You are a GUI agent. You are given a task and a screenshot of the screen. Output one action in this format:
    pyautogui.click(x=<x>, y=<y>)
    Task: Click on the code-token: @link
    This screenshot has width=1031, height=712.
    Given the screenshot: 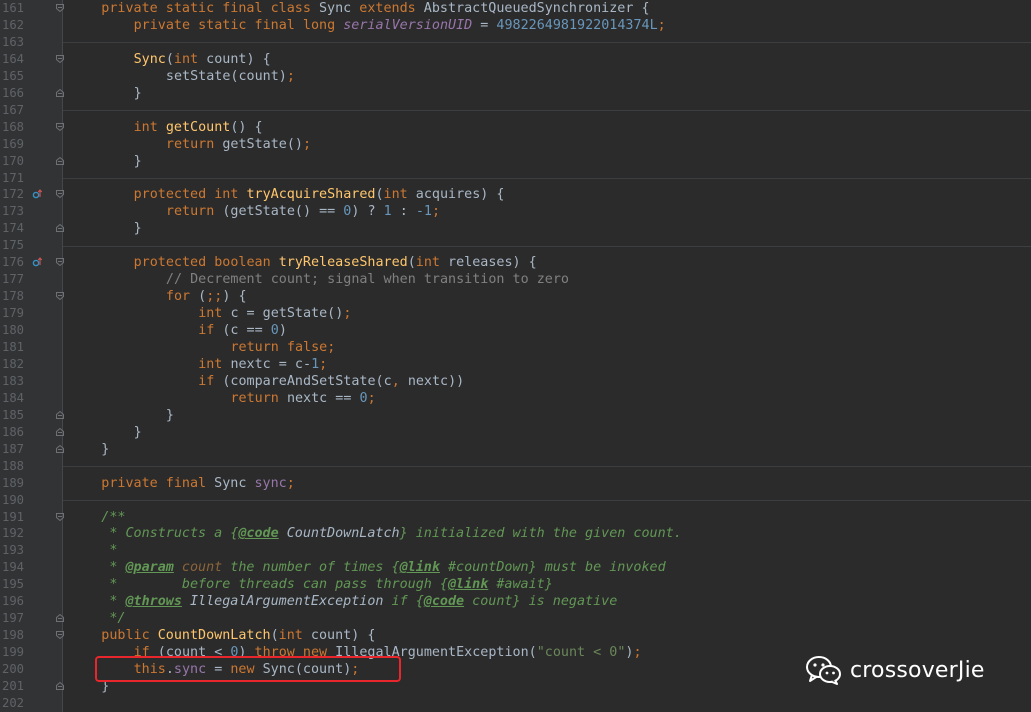 What is the action you would take?
    pyautogui.click(x=468, y=585)
    